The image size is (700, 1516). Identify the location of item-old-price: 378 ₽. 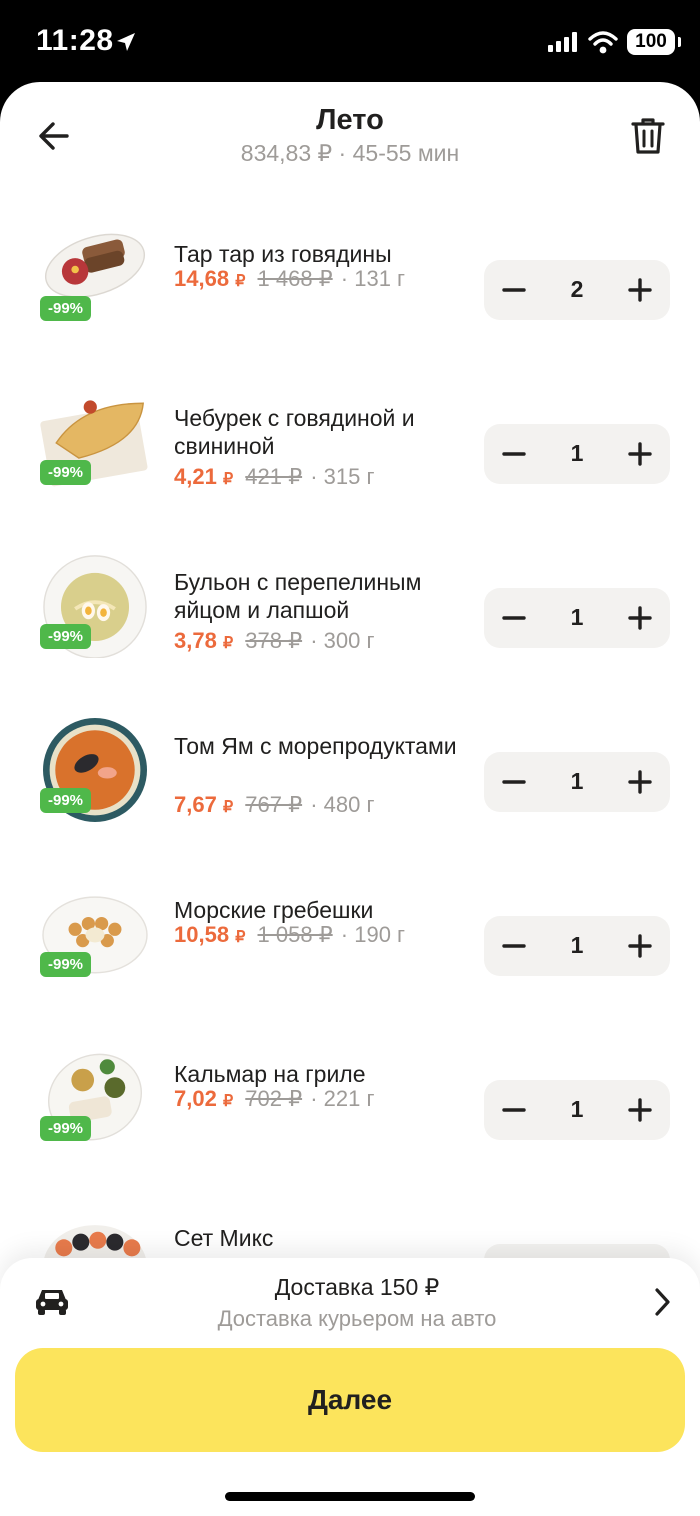
(274, 640).